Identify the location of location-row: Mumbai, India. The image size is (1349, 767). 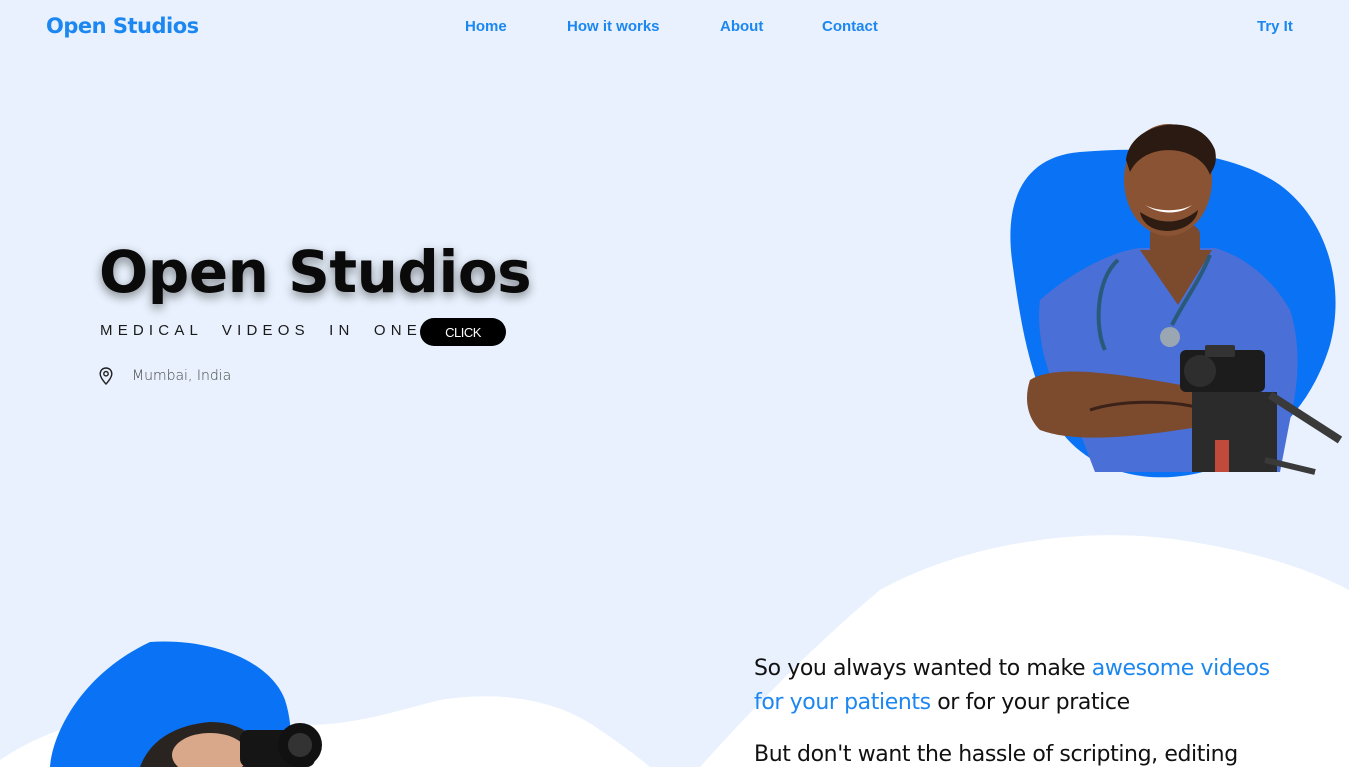
(165, 376).